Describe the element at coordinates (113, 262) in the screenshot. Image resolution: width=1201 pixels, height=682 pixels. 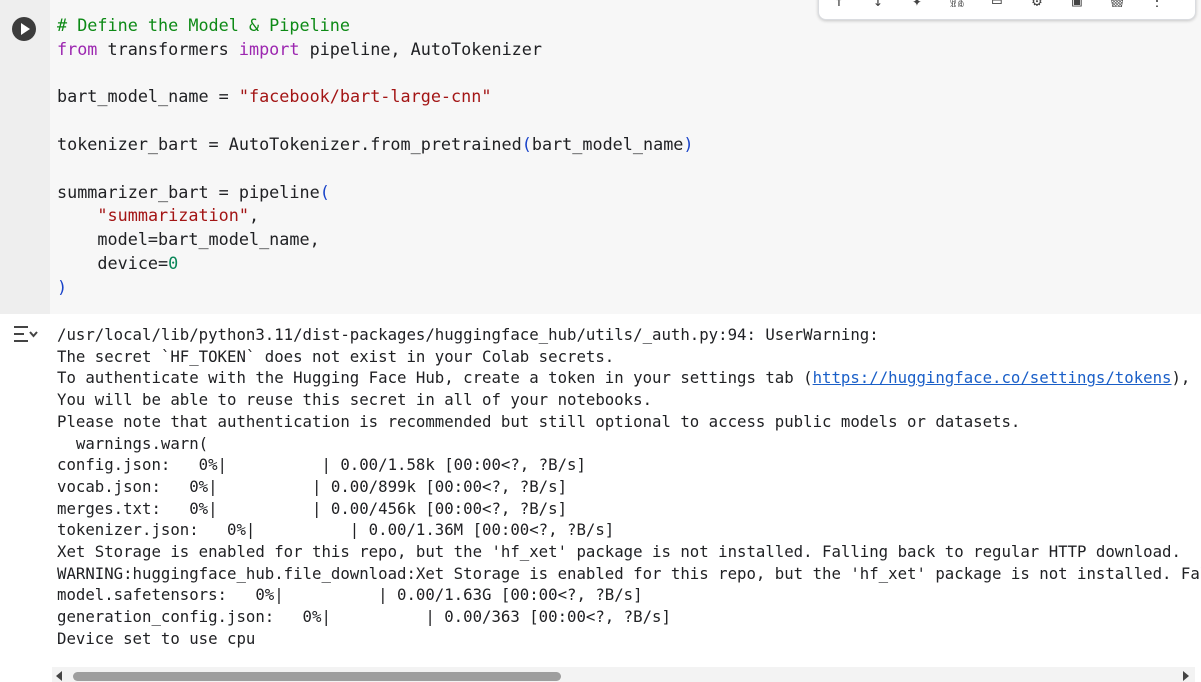
I see `code-device-kwarg: device=` at that location.